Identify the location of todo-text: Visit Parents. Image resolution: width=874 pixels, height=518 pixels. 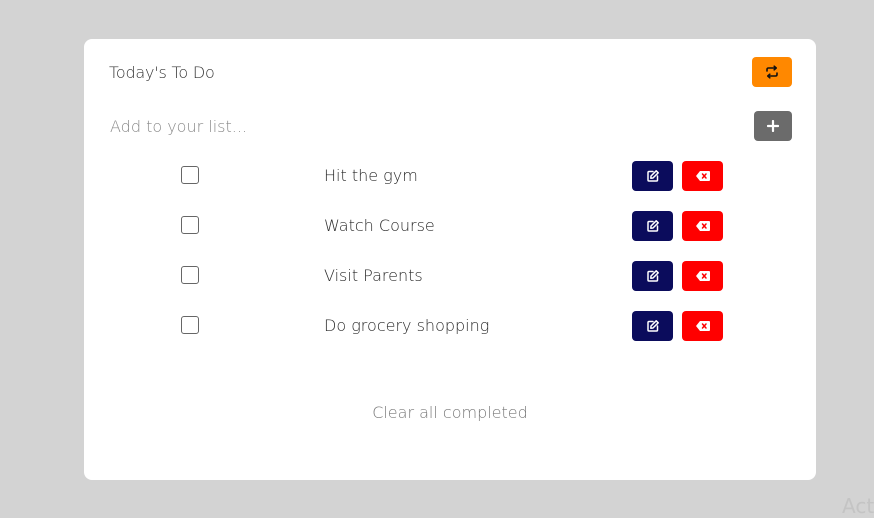
(373, 275).